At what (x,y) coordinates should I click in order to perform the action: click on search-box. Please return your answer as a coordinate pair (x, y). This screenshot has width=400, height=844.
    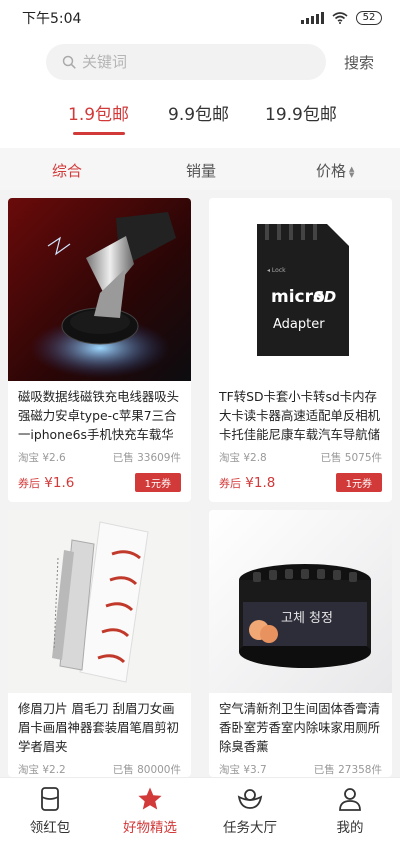
    Looking at the image, I should click on (186, 62).